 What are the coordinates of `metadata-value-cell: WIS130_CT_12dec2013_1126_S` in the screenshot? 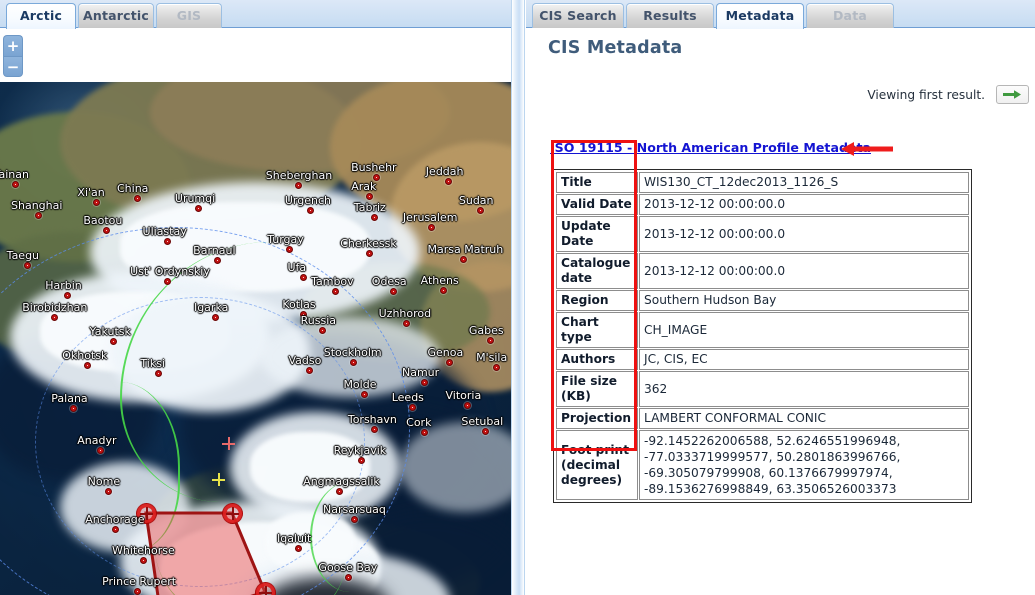 It's located at (804, 182).